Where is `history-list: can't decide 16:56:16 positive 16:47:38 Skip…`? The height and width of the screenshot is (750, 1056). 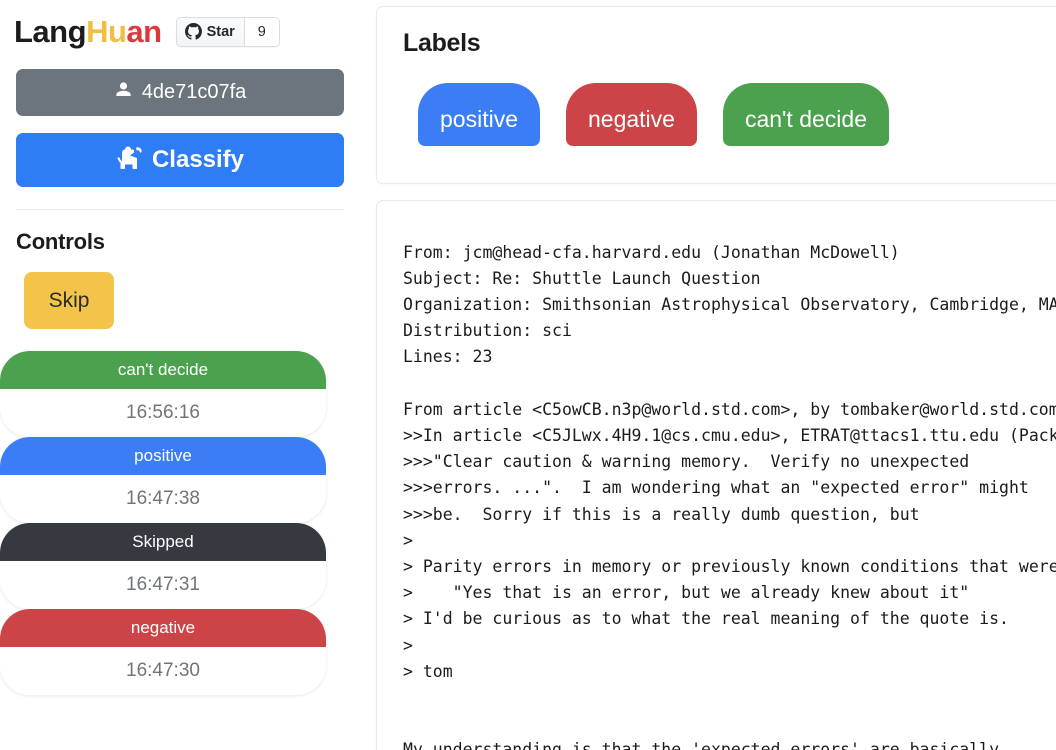 history-list: can't decide 16:56:16 positive 16:47:38 Skip… is located at coordinates (163, 523).